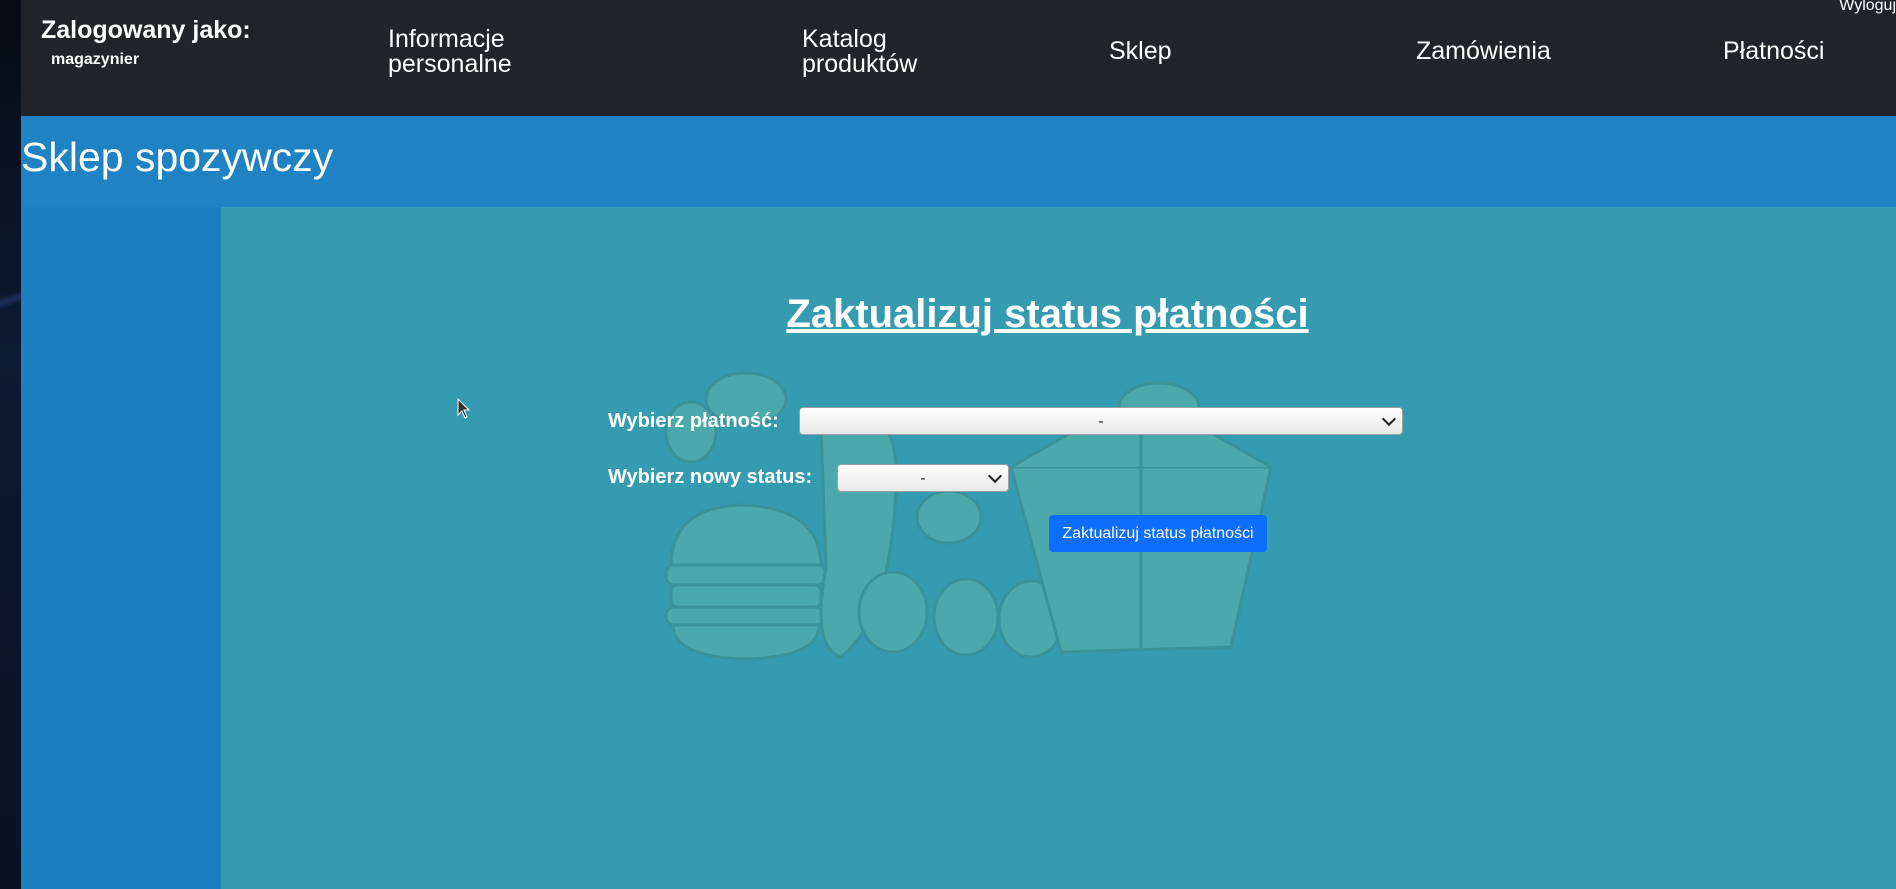 This screenshot has width=1896, height=889. I want to click on mouse-cursor-icon, so click(464, 408).